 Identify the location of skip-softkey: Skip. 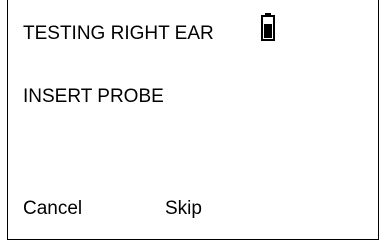
(183, 209).